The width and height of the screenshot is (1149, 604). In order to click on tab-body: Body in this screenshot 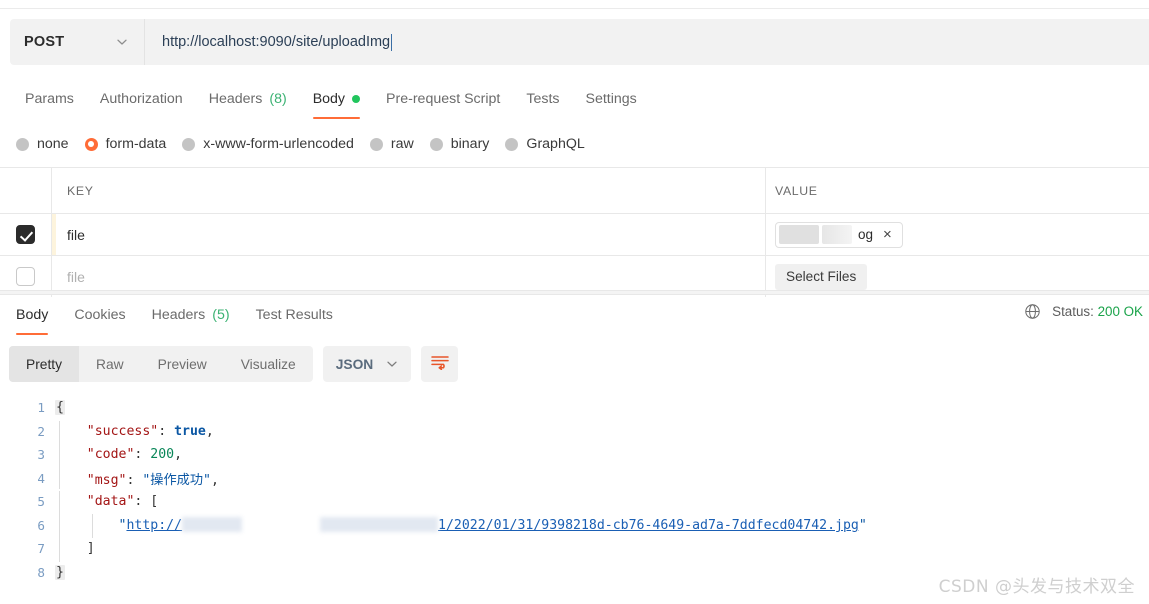, I will do `click(336, 100)`.